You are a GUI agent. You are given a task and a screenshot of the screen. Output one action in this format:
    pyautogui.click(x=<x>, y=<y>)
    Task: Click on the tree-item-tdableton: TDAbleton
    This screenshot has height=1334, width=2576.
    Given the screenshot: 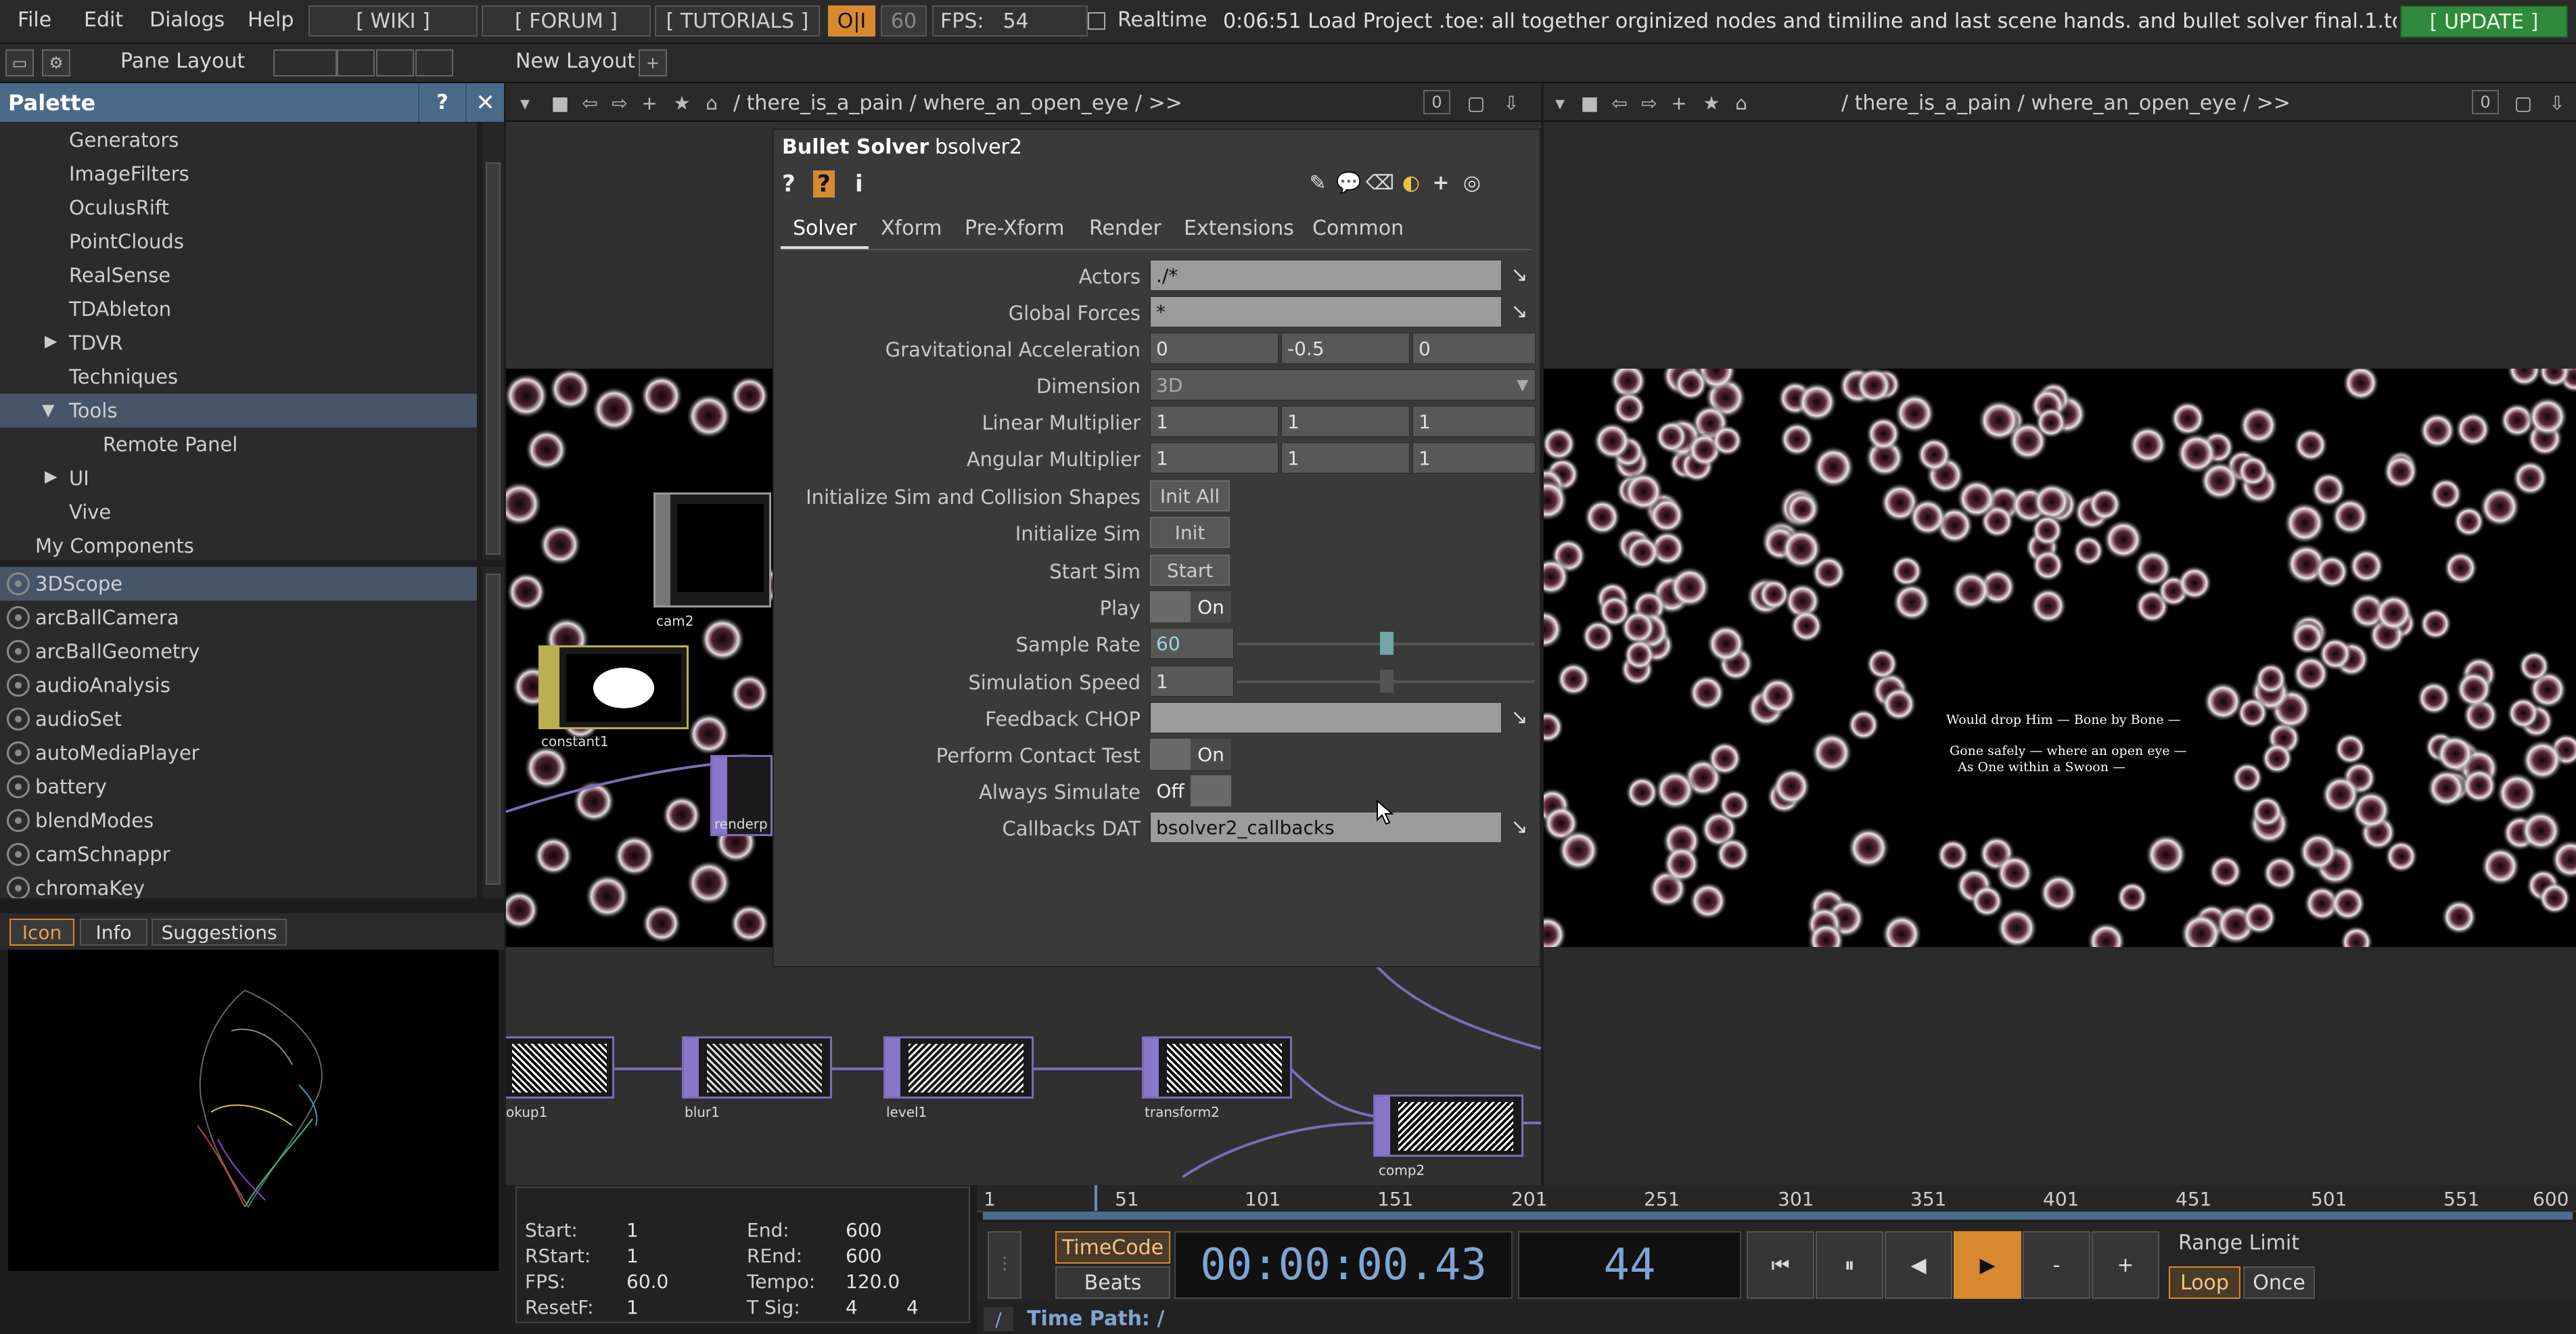 What is the action you would take?
    pyautogui.click(x=238, y=309)
    